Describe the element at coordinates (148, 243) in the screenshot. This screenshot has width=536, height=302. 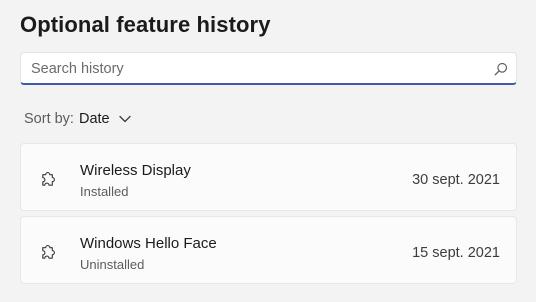
I see `feature-name: Windows Hello Face` at that location.